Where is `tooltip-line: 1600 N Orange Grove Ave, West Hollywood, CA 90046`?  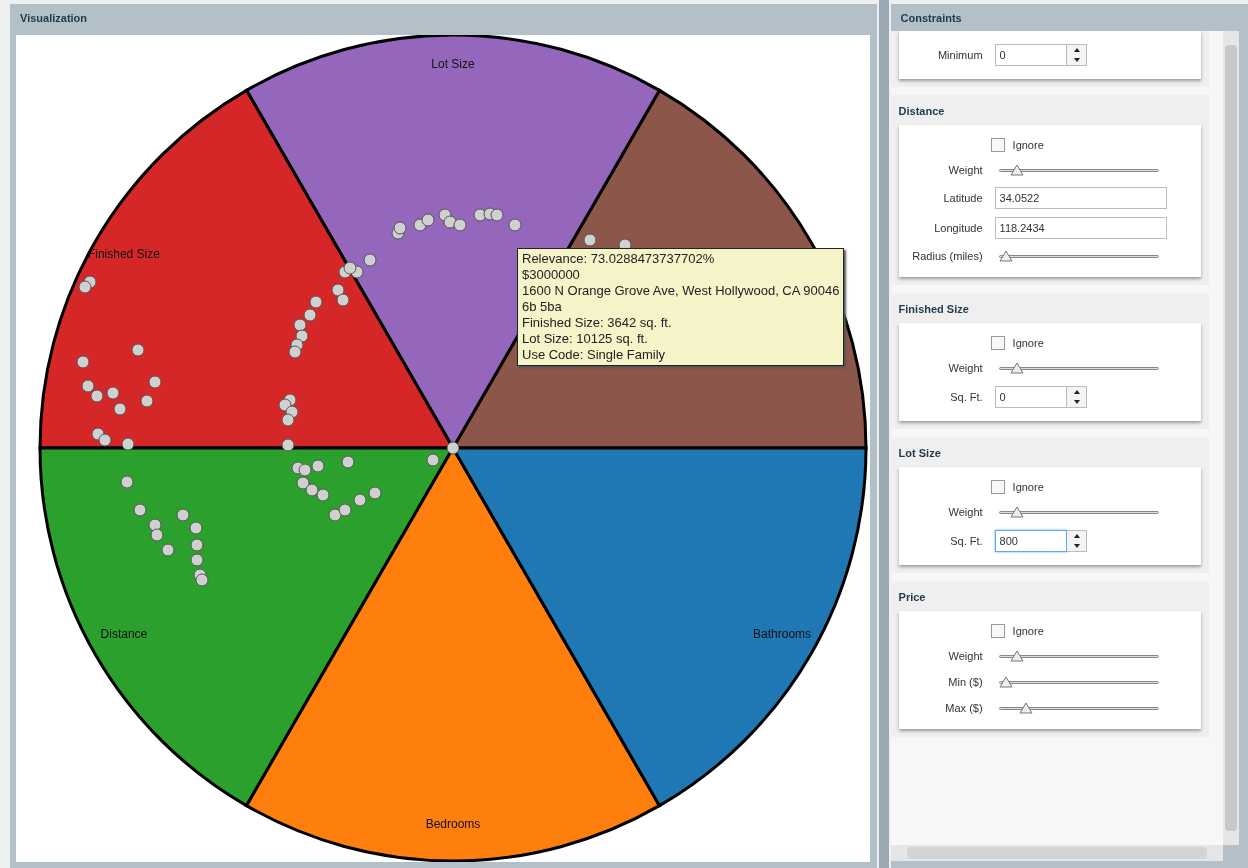 tooltip-line: 1600 N Orange Grove Ave, West Hollywood, CA 90046 is located at coordinates (681, 291).